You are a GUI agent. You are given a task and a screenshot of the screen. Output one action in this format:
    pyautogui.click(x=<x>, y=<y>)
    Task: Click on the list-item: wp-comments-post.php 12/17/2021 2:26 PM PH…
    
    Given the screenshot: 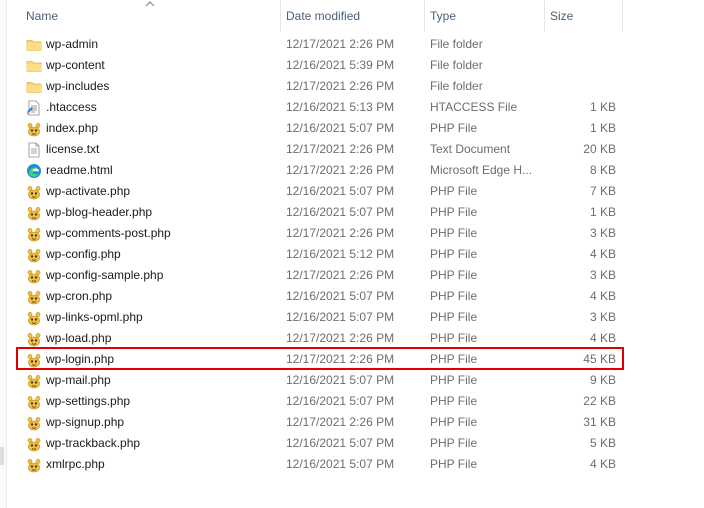 What is the action you would take?
    pyautogui.click(x=352, y=233)
    